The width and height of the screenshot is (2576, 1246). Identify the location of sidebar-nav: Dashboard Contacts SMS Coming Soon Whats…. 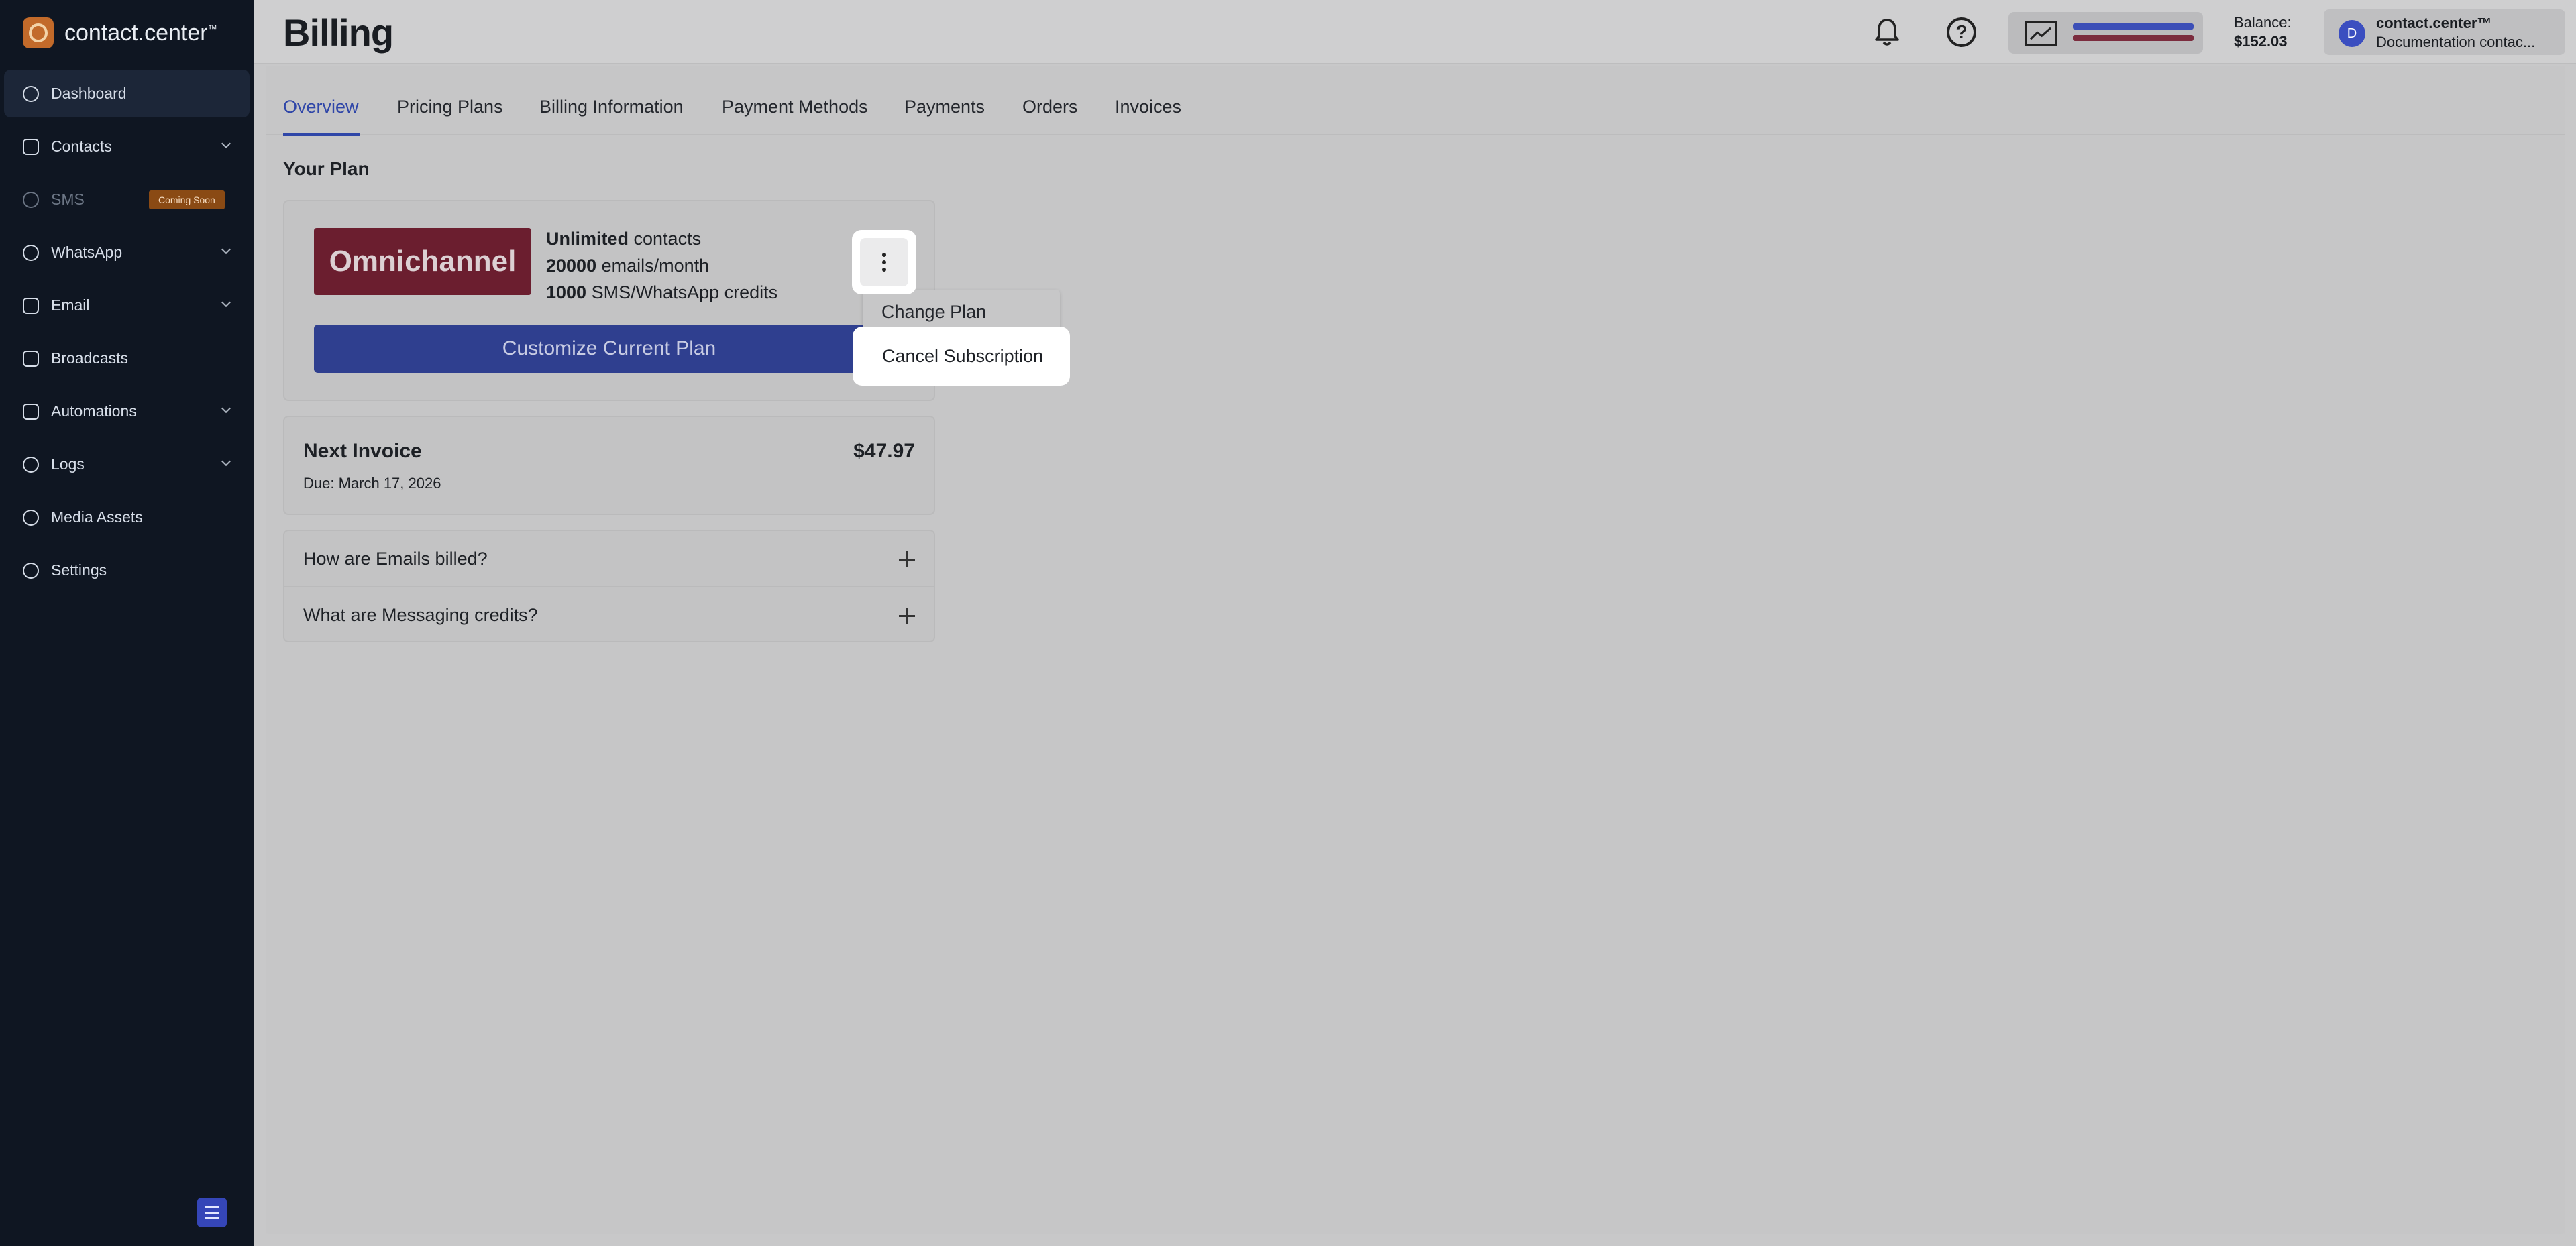
(127, 335).